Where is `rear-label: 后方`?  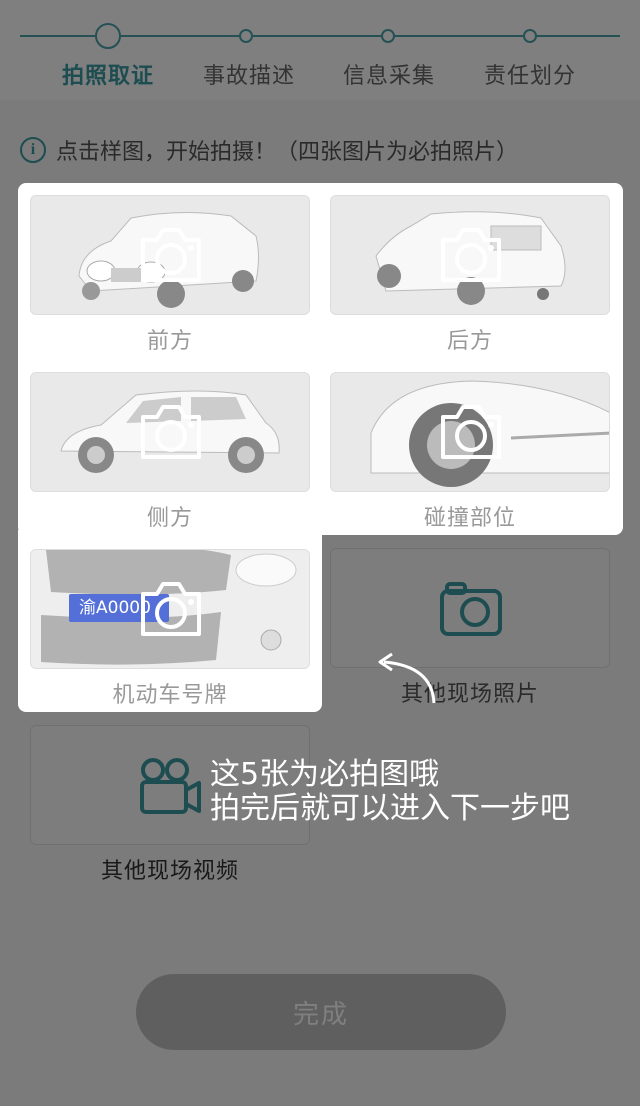
rear-label: 后方 is located at coordinates (469, 341).